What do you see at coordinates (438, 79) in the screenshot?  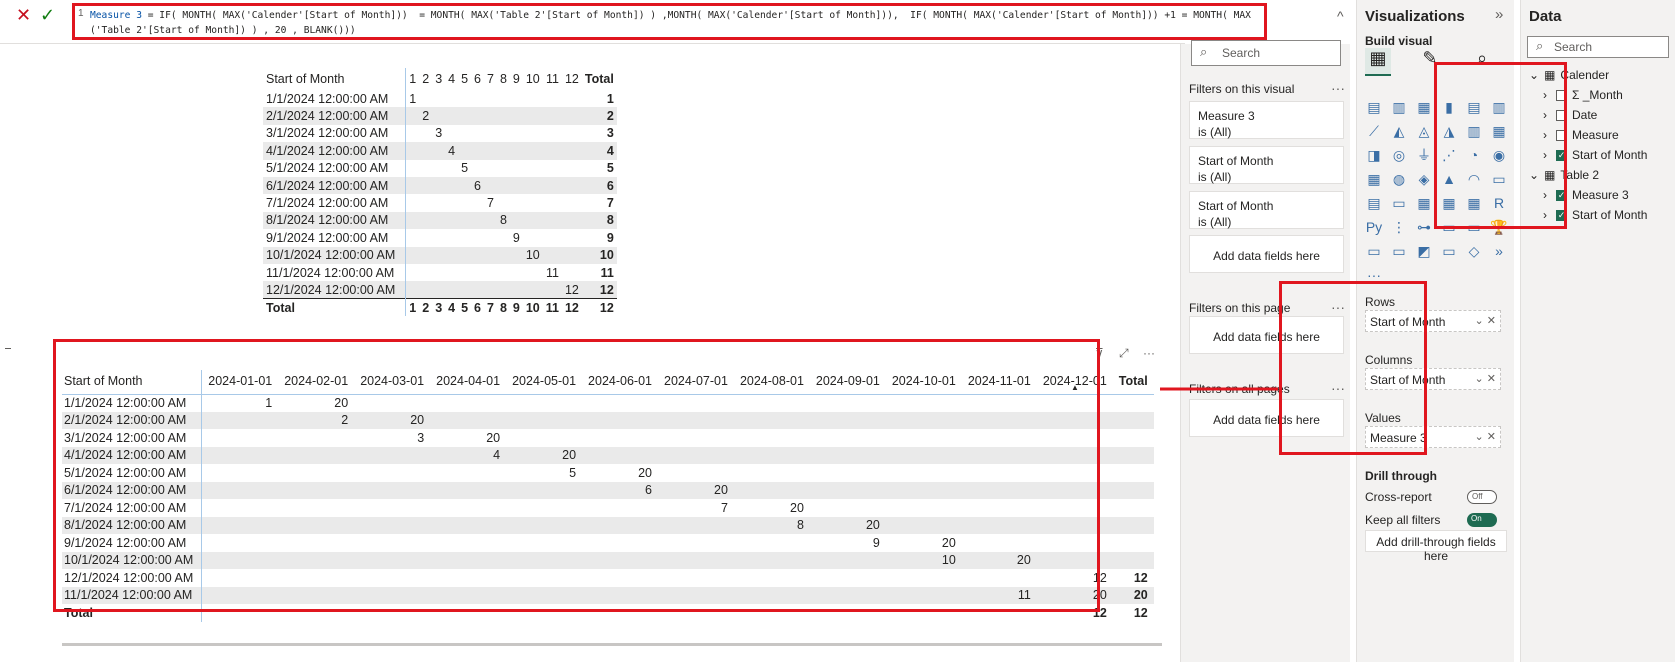 I see `column-header: 3` at bounding box center [438, 79].